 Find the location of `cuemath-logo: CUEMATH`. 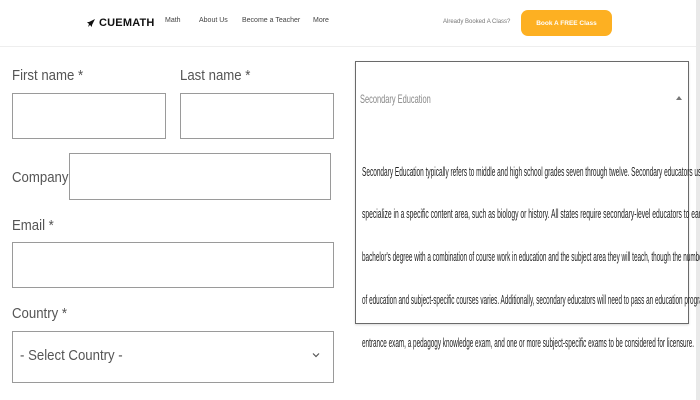

cuemath-logo: CUEMATH is located at coordinates (120, 23).